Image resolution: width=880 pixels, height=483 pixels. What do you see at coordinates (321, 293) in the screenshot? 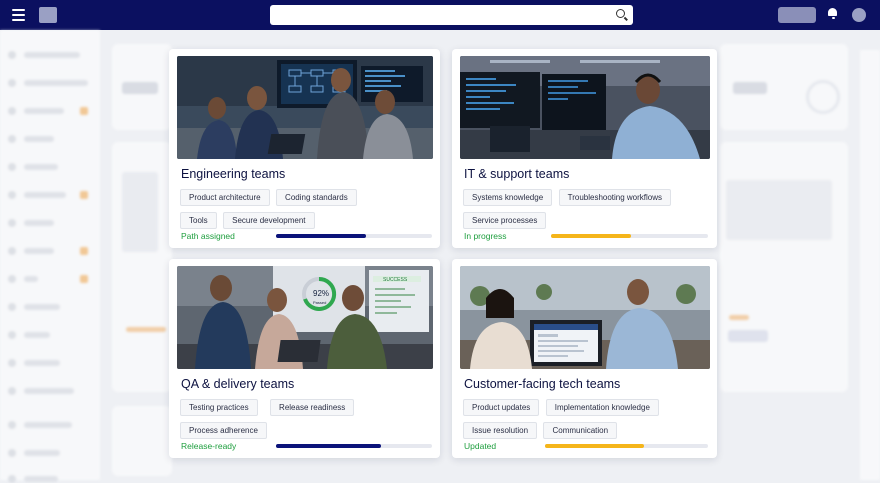
I see `passed-percent: 92%` at bounding box center [321, 293].